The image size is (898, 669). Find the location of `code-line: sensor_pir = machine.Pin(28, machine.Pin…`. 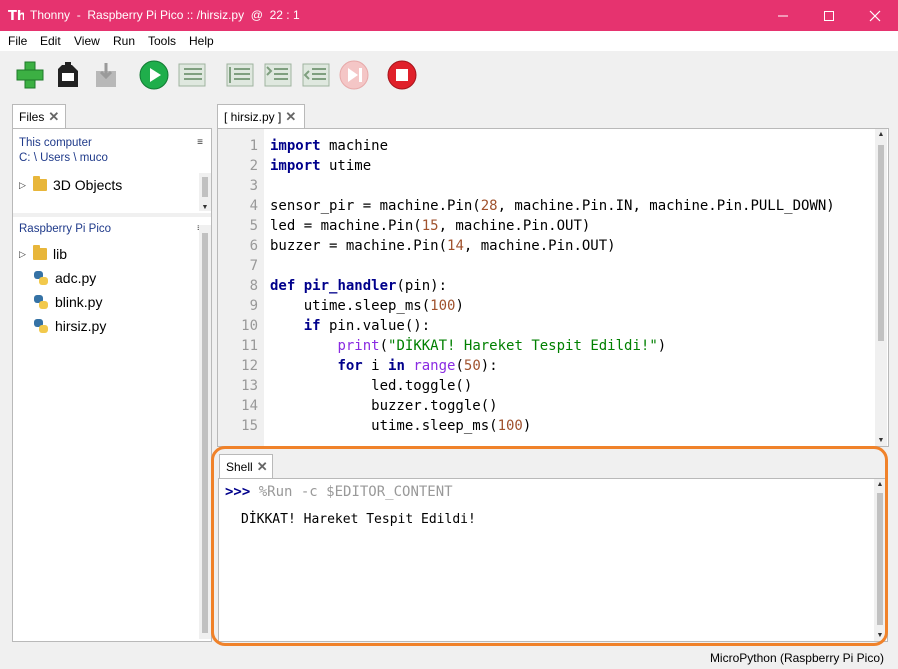

code-line: sensor_pir = machine.Pin(28, machine.Pin… is located at coordinates (552, 206).